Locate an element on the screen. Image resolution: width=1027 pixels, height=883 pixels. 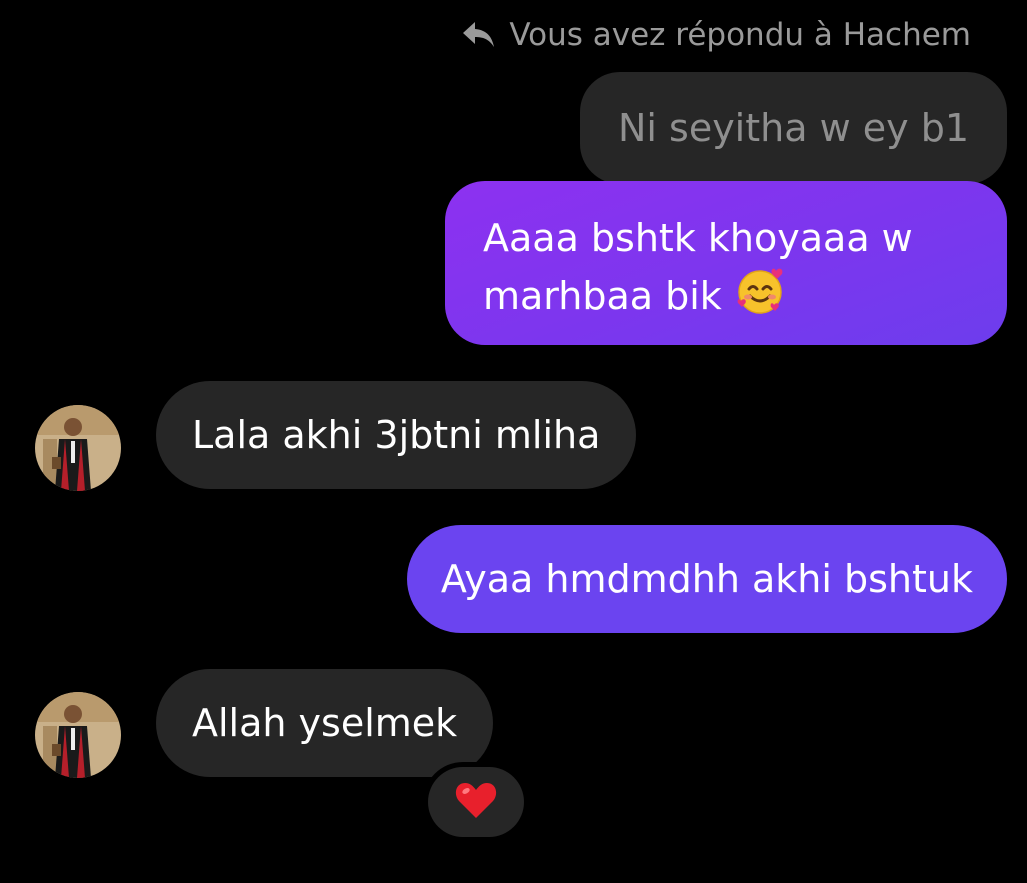
reply-arrow-icon is located at coordinates (479, 35).